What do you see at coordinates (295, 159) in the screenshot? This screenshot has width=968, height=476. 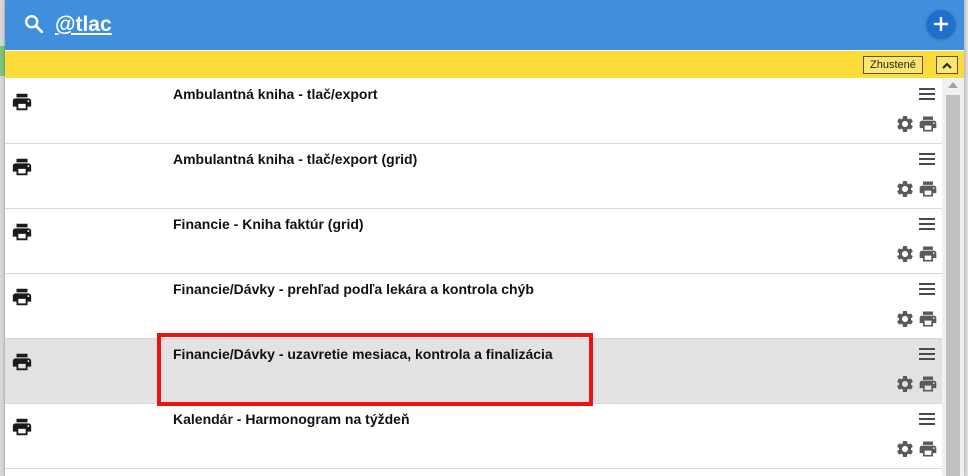 I see `report-title: Ambulantná kniha - tlač/export (grid)` at bounding box center [295, 159].